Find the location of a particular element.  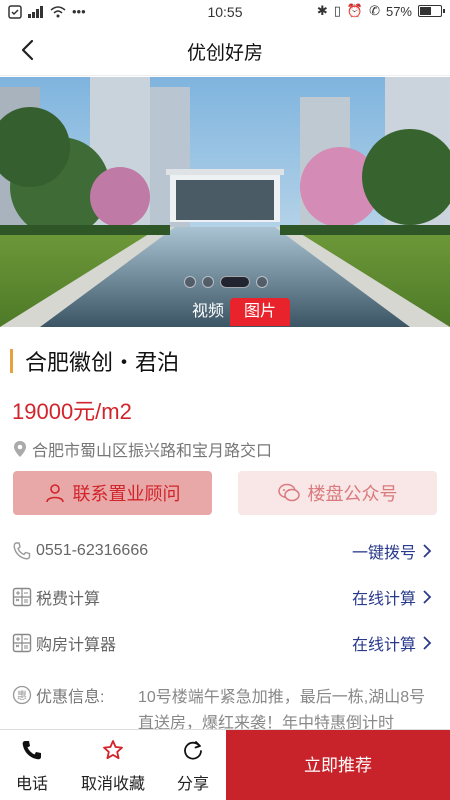

recommend-now-button: 立即推荐 is located at coordinates (338, 765).